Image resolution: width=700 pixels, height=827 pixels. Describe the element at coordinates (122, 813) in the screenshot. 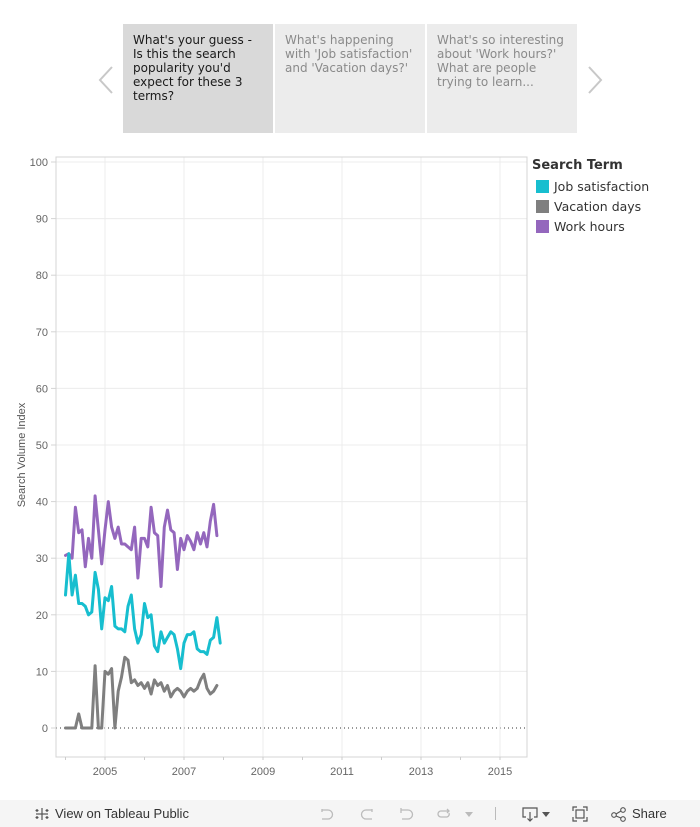

I see `view-on-tableau-public-label: View on Tableau Public` at that location.